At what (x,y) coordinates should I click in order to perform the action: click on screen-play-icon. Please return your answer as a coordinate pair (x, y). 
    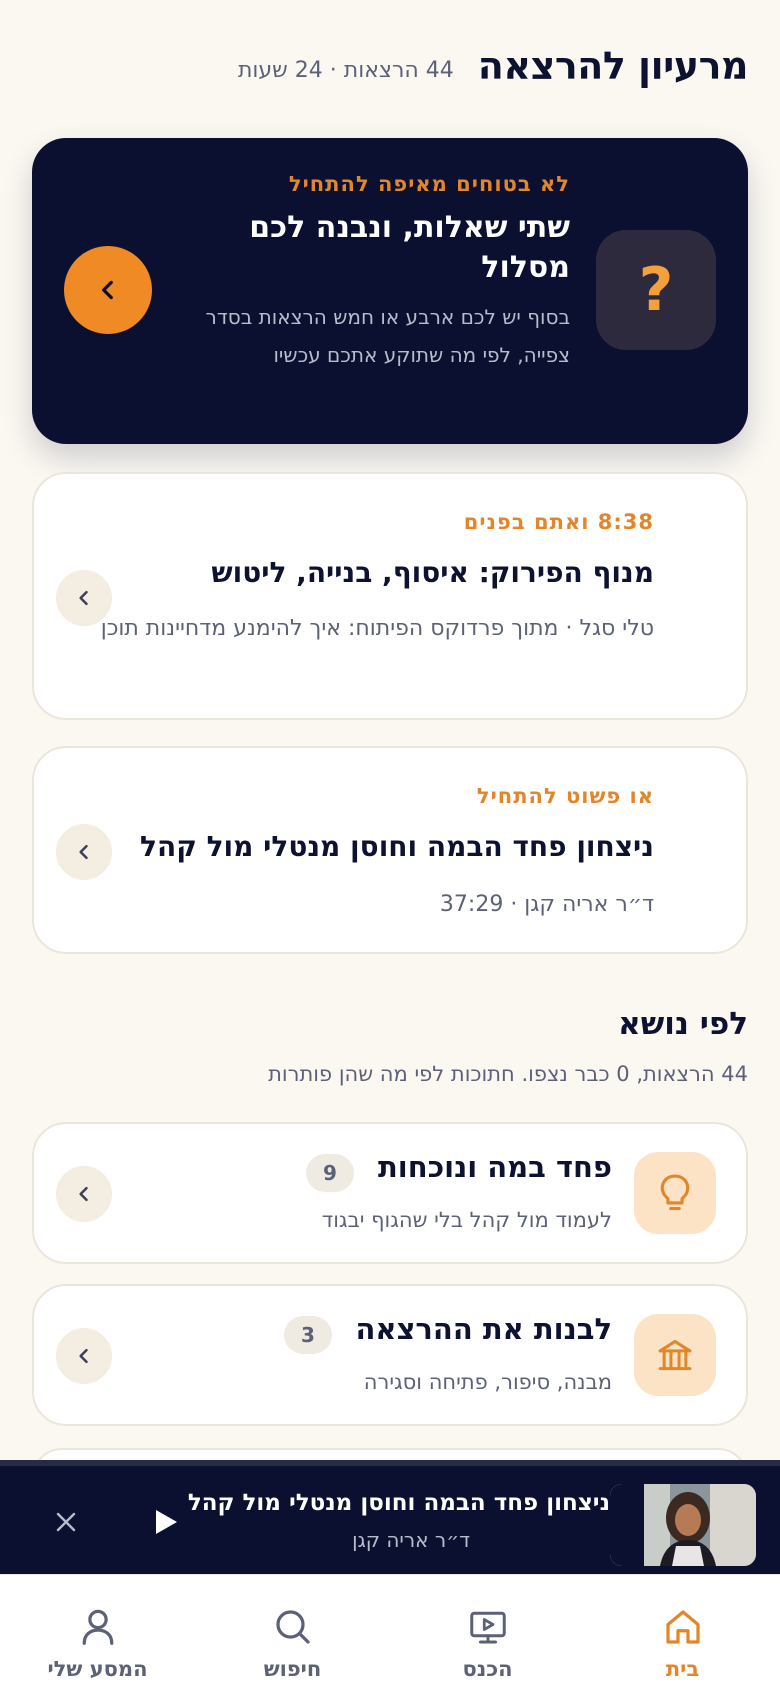
    Looking at the image, I should click on (487, 1627).